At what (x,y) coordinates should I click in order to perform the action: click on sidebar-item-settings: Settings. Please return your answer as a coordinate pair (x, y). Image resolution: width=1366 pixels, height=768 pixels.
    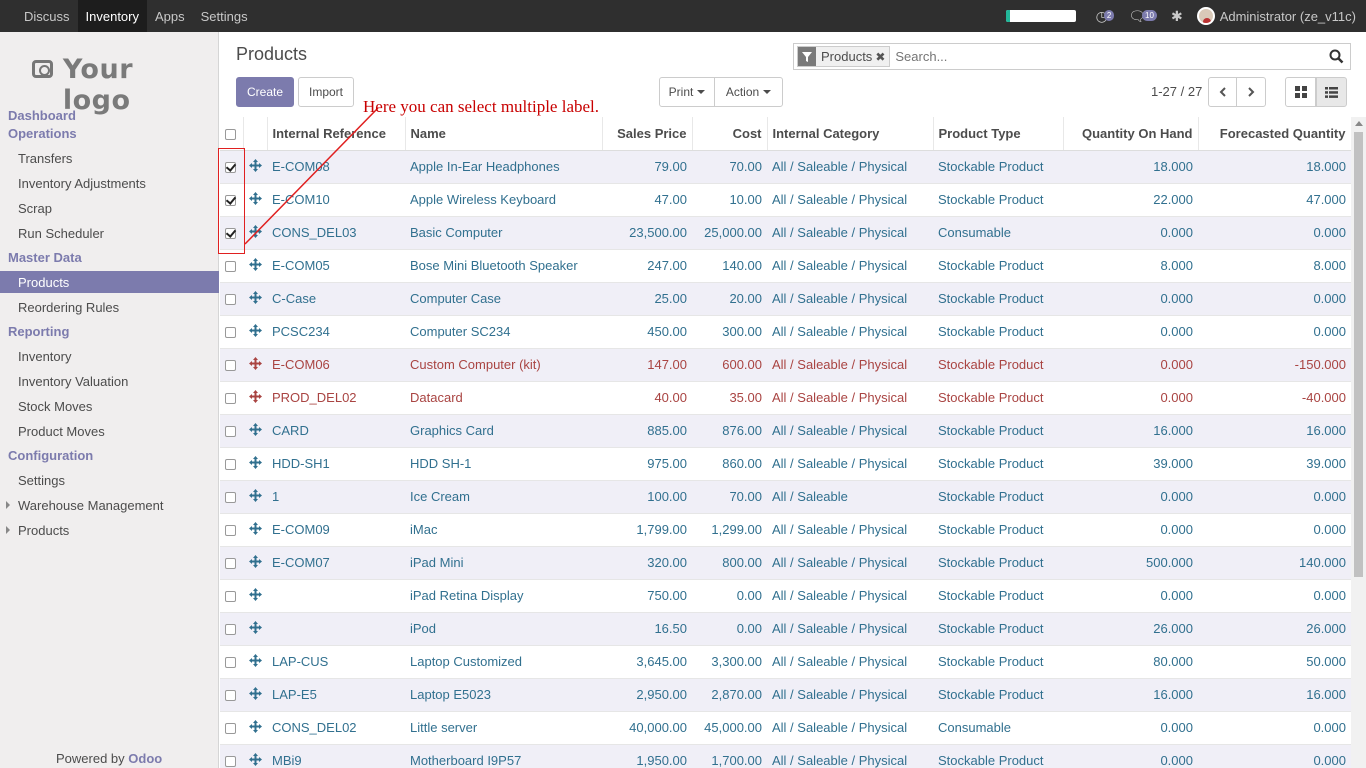
    Looking at the image, I should click on (109, 480).